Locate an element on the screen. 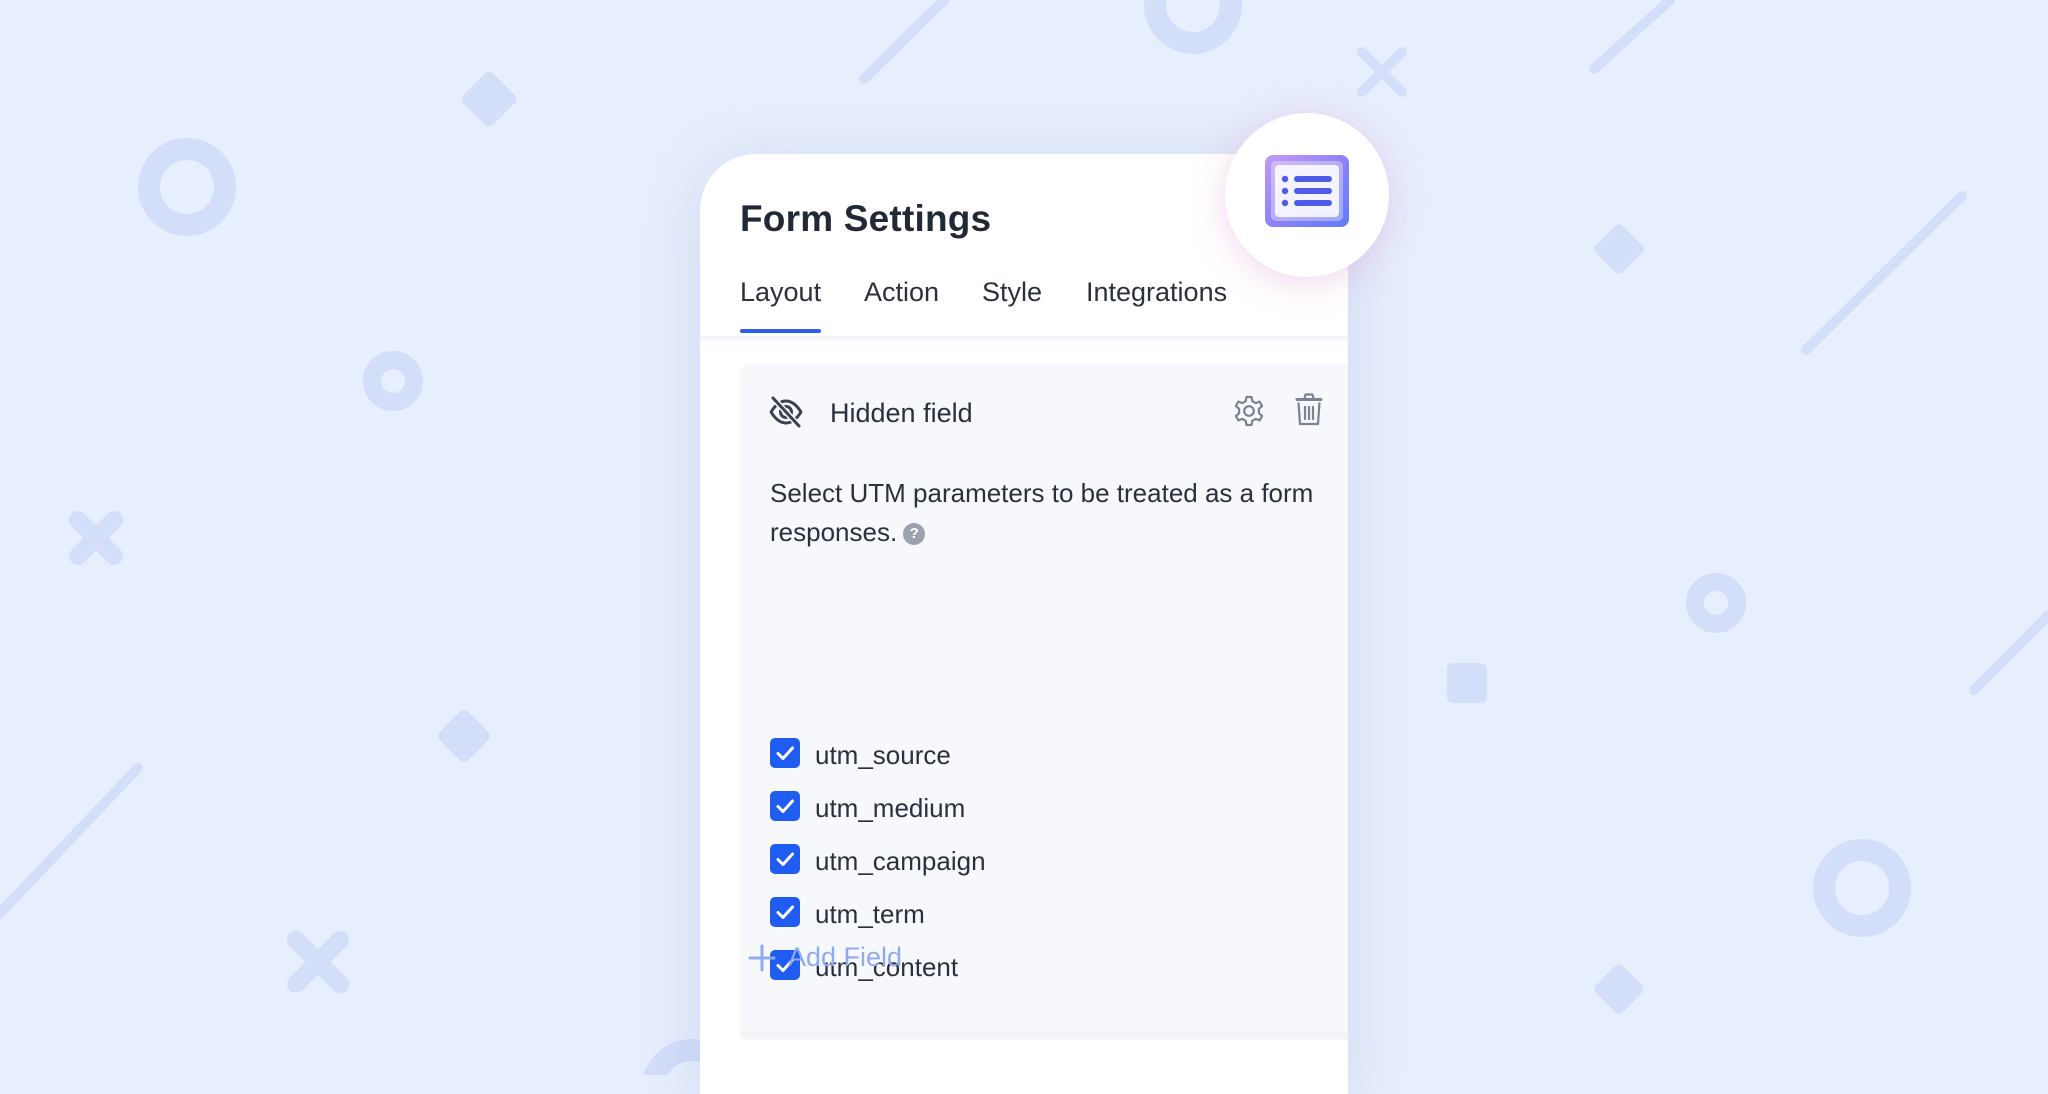  option-label: utm_campaign is located at coordinates (900, 861).